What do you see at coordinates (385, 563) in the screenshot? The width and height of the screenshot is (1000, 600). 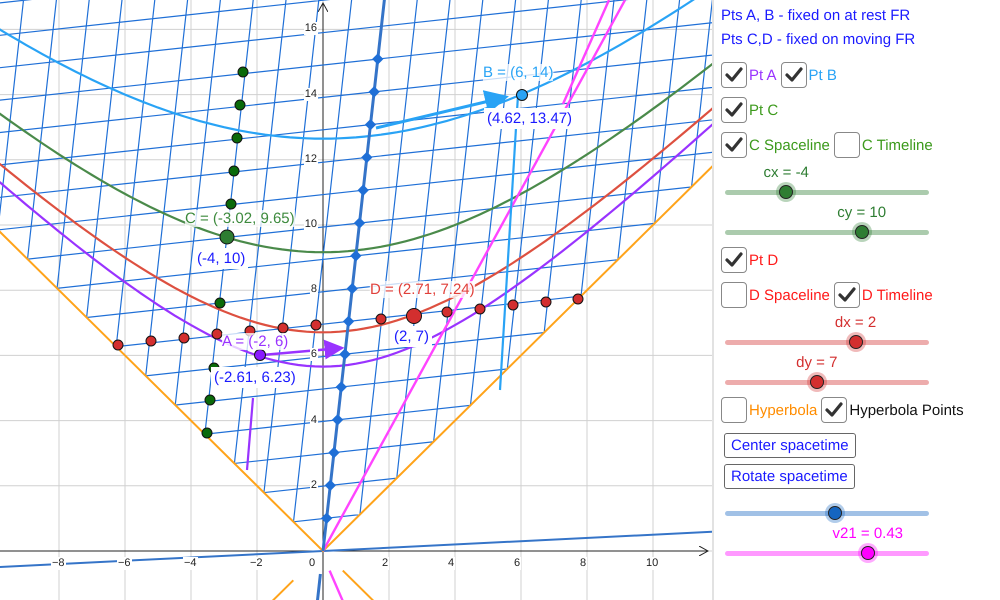 I see `x-tick-label: 2` at bounding box center [385, 563].